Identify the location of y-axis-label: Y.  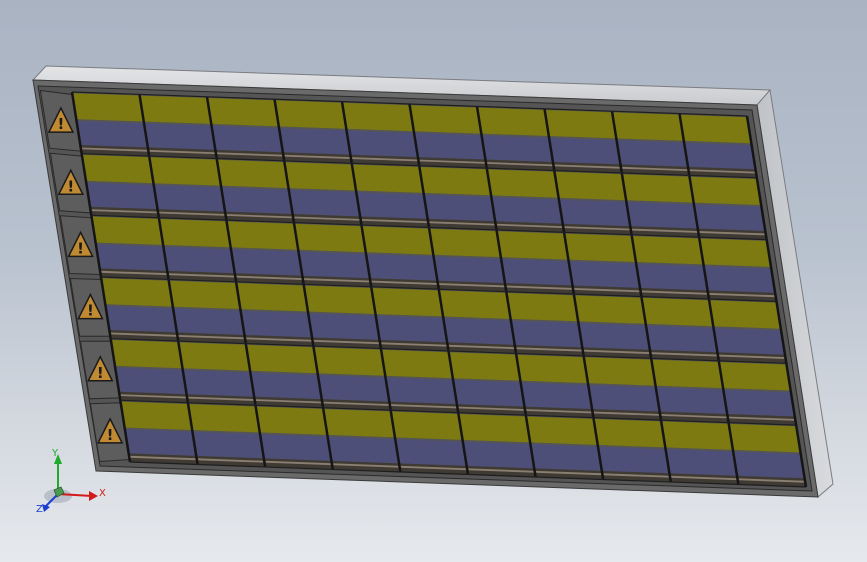
(55, 453).